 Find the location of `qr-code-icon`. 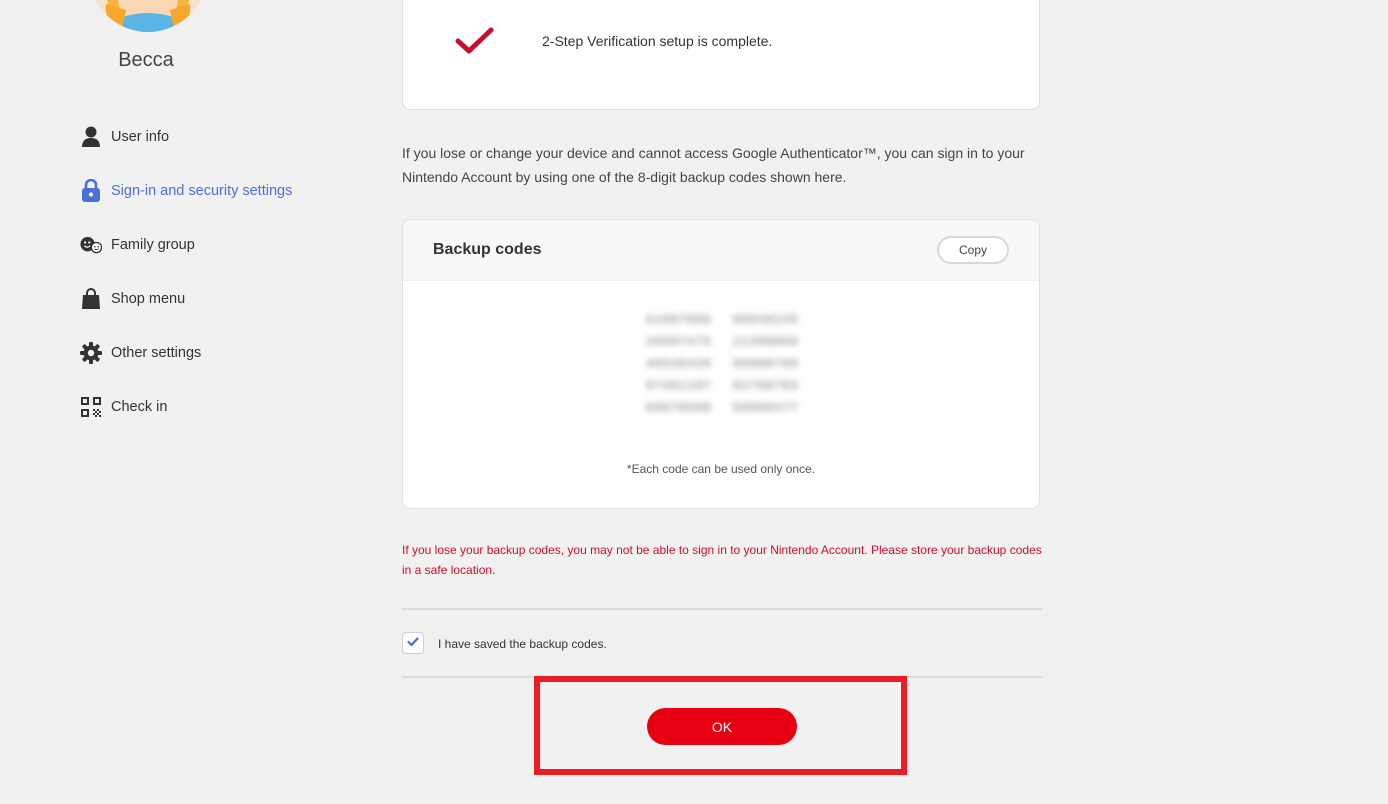

qr-code-icon is located at coordinates (91, 407).